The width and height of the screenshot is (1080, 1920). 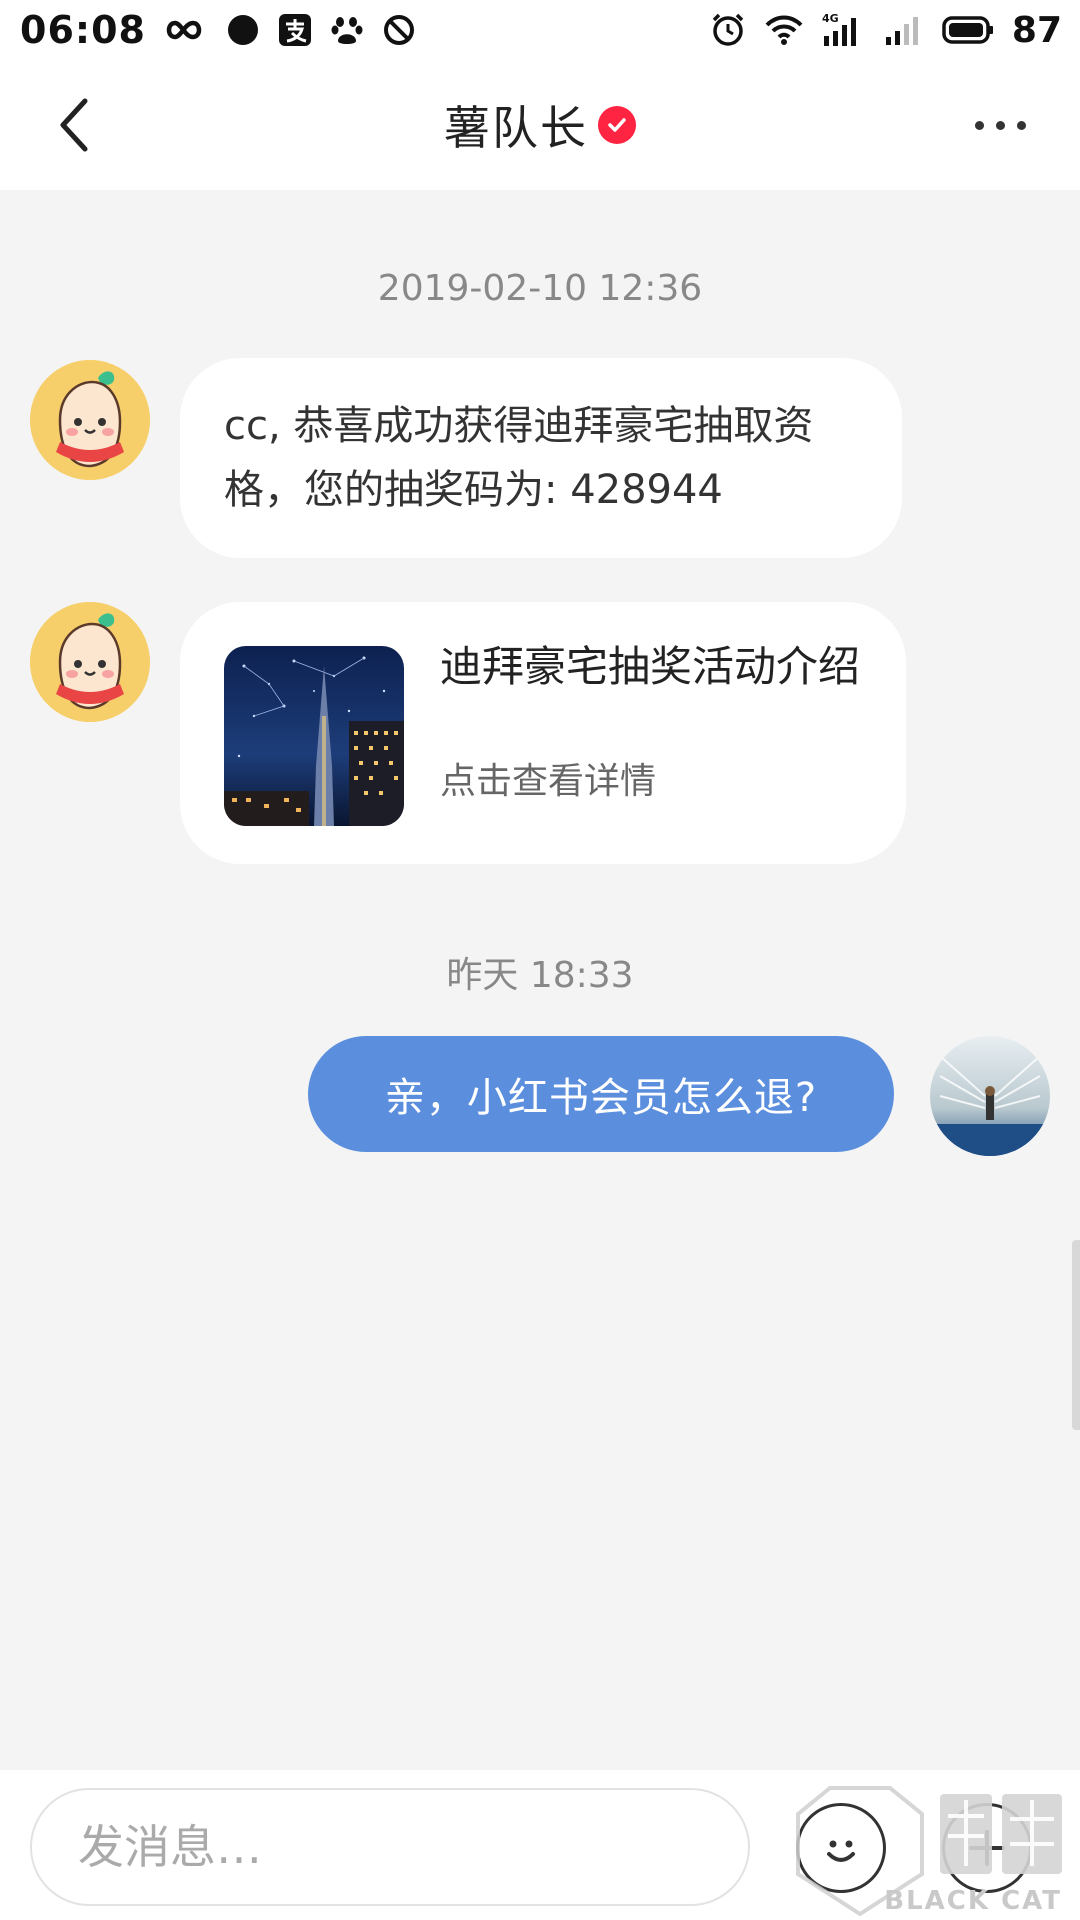 I want to click on message-bubble: cc, 恭喜成功获得迪拜豪宅抽取资格，您的抽奖码为: 428944, so click(x=541, y=458).